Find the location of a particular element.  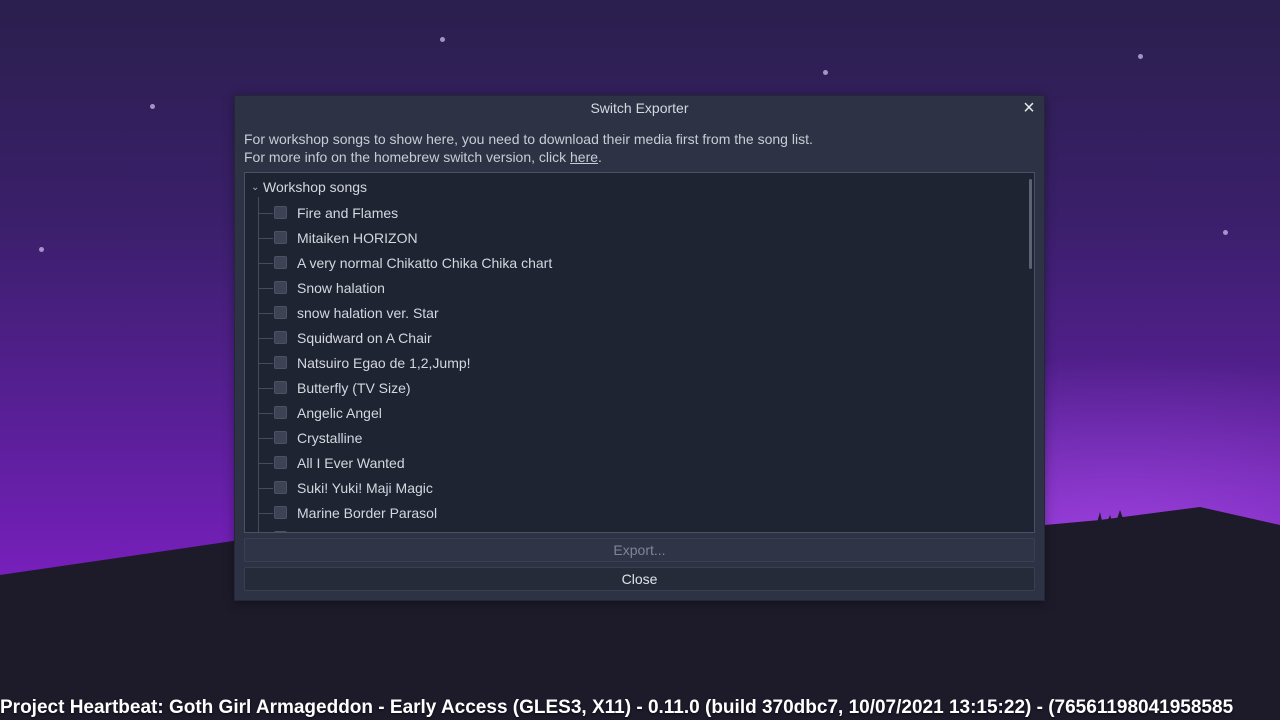

song-title: Mitaiken HORIZON is located at coordinates (357, 238).